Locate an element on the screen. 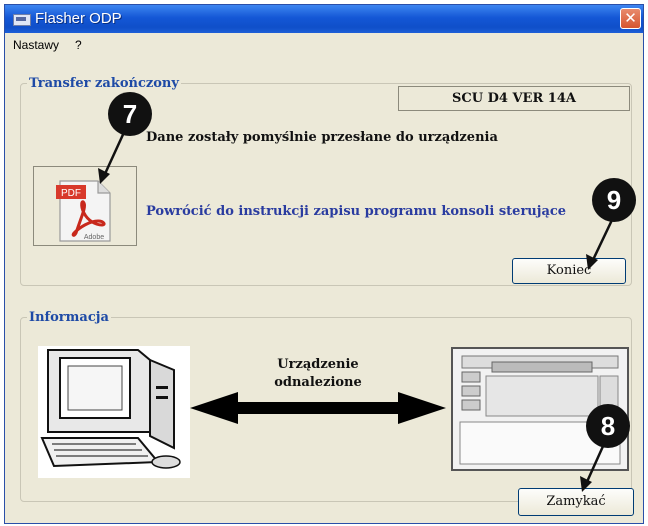 The height and width of the screenshot is (526, 648). information-legend: Informacja is located at coordinates (69, 317).